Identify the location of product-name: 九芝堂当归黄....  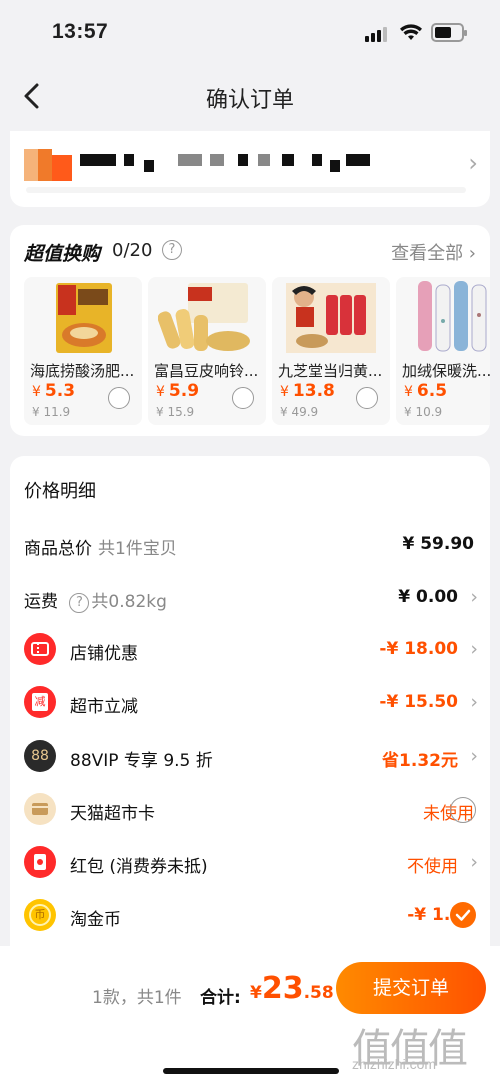
(330, 371).